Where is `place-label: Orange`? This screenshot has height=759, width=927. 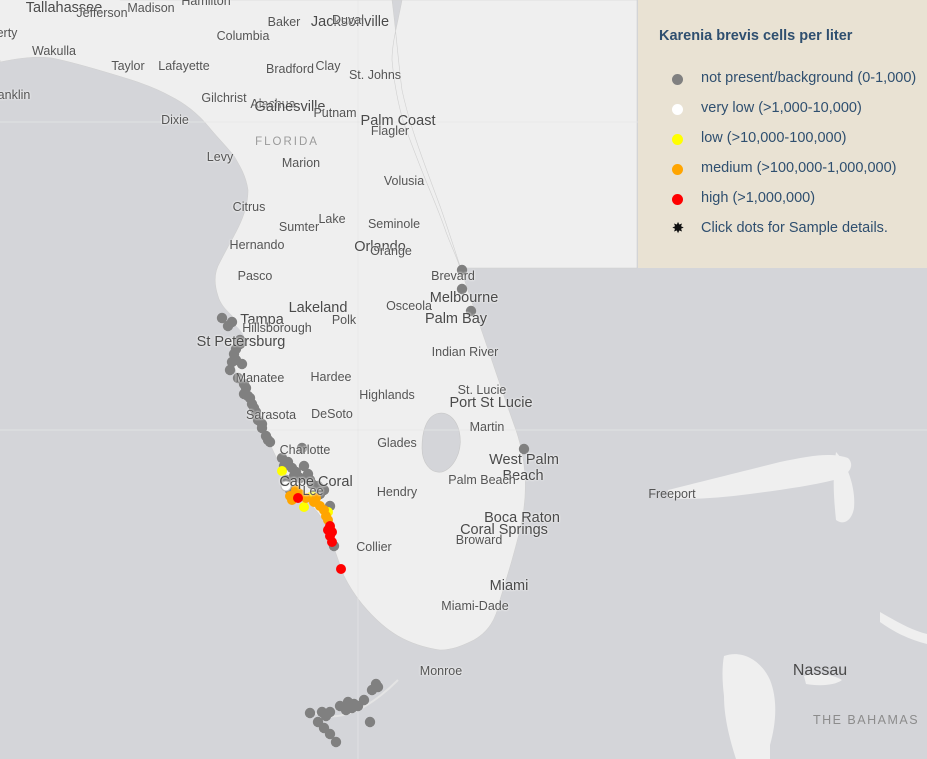 place-label: Orange is located at coordinates (391, 251).